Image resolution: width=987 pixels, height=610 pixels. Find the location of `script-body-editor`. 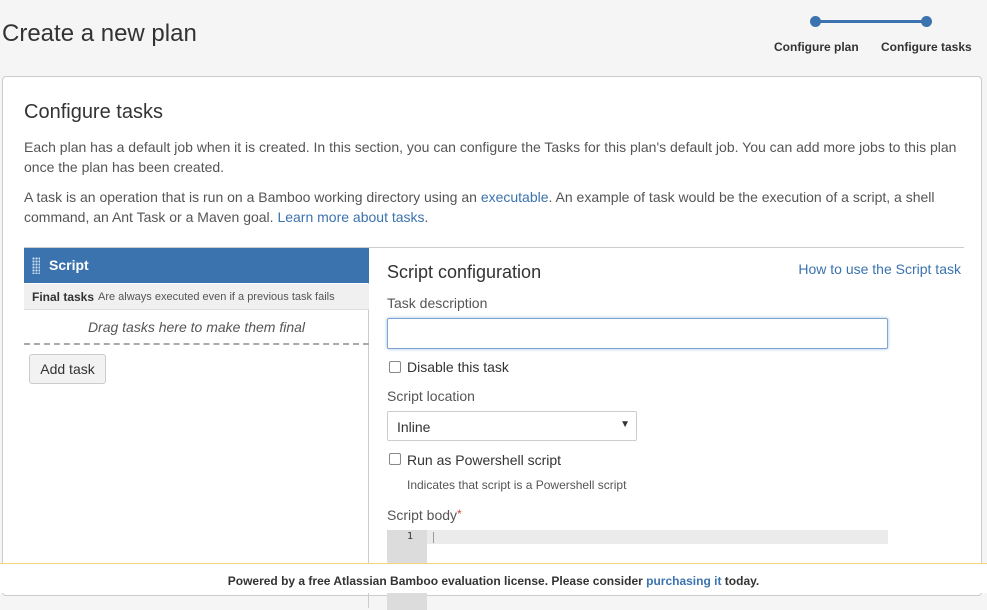

script-body-editor is located at coordinates (637, 537).